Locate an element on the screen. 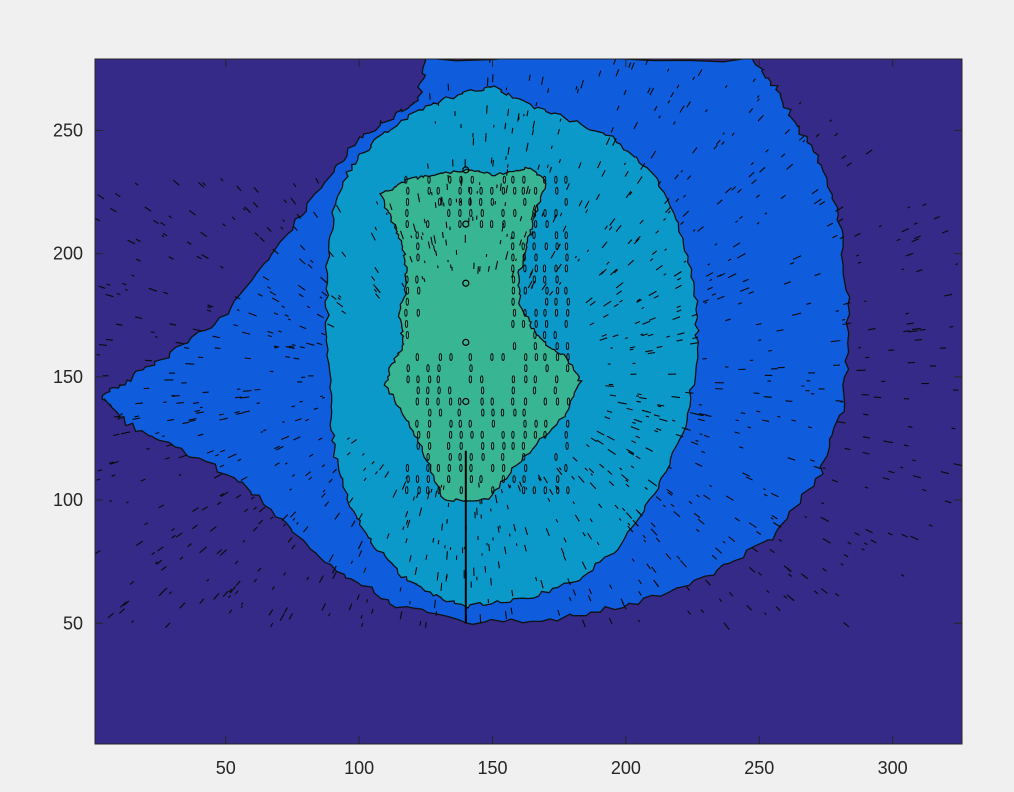 This screenshot has width=1014, height=792. x-tick-label: 100 is located at coordinates (359, 768).